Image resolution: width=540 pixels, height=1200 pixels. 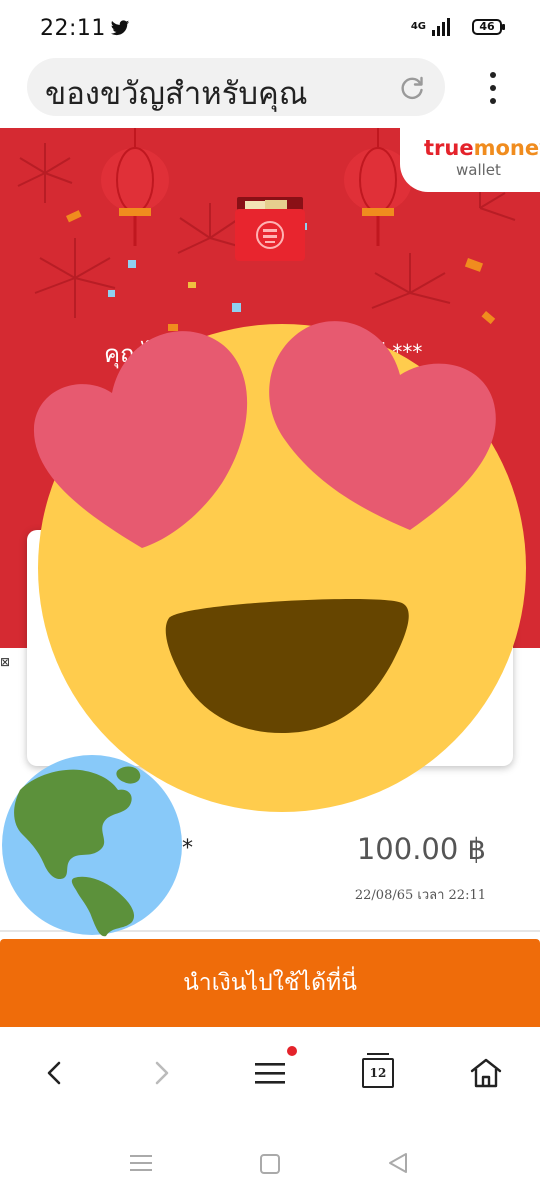 What do you see at coordinates (120, 28) in the screenshot?
I see `twitter-icon` at bounding box center [120, 28].